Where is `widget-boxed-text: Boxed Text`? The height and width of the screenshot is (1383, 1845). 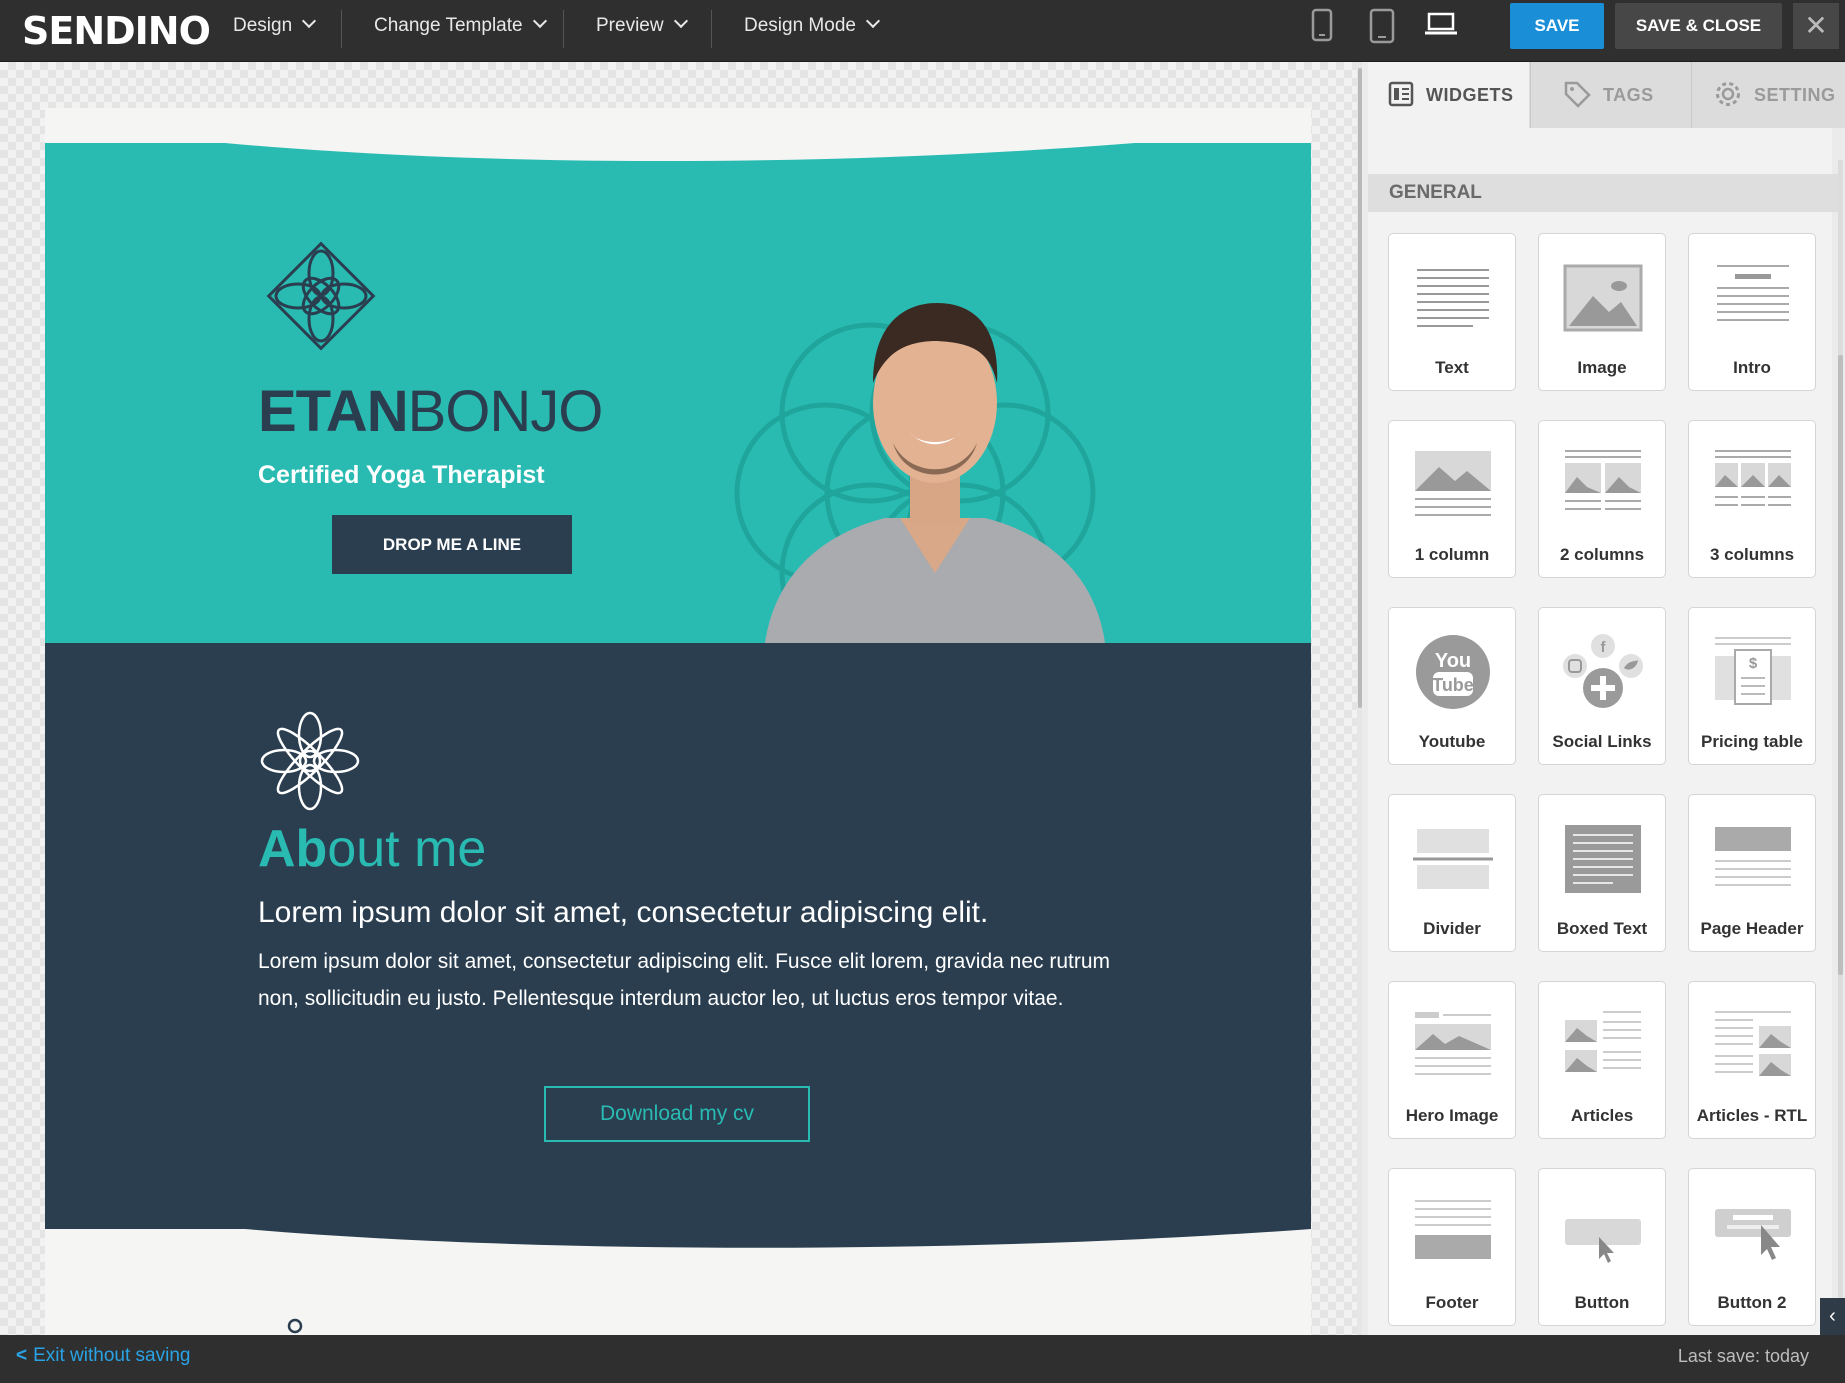
widget-boxed-text: Boxed Text is located at coordinates (1602, 873).